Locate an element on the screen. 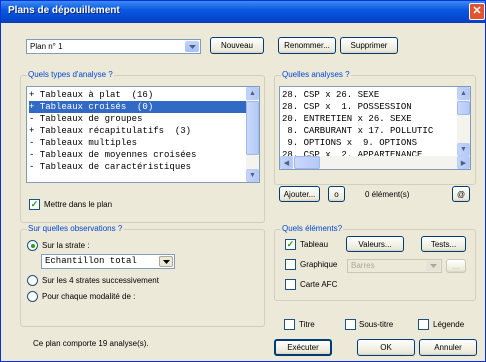  close-button: ✕ is located at coordinates (477, 11).